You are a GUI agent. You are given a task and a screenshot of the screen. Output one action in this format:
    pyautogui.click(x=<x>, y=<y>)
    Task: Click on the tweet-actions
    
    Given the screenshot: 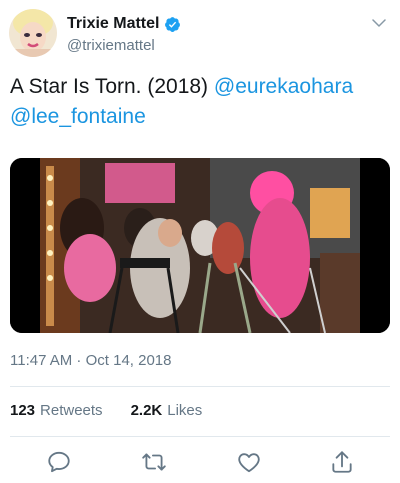 What is the action you would take?
    pyautogui.click(x=200, y=462)
    